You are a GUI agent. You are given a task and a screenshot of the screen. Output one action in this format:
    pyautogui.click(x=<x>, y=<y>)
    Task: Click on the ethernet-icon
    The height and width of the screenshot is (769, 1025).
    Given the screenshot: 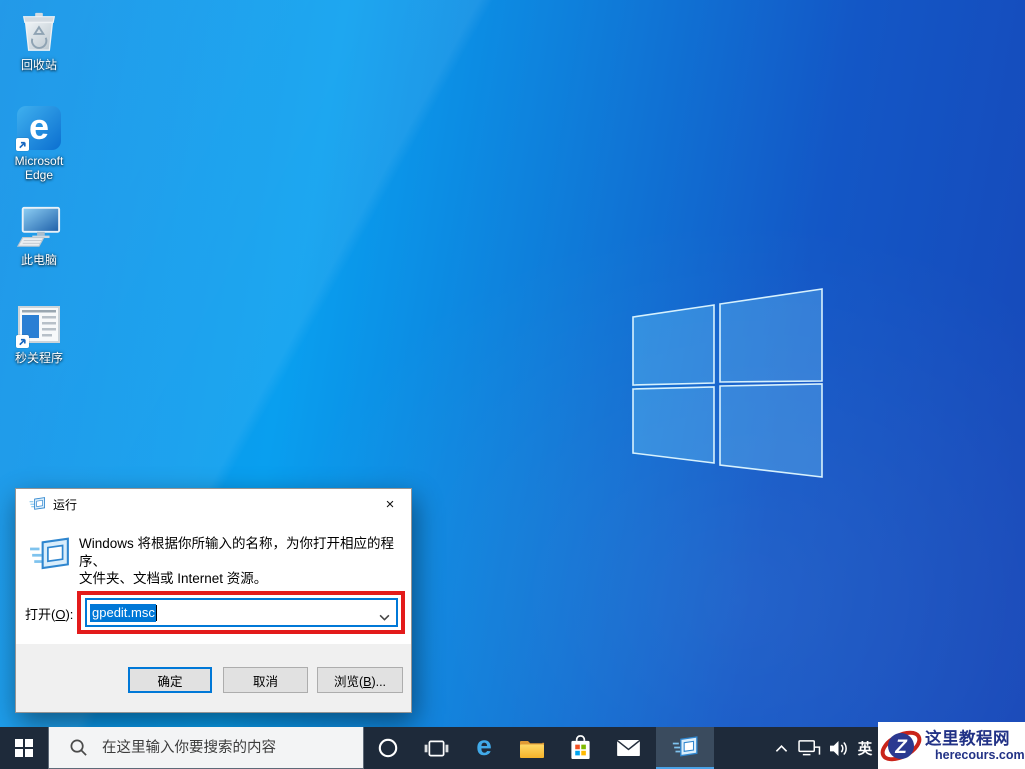 What is the action you would take?
    pyautogui.click(x=809, y=748)
    